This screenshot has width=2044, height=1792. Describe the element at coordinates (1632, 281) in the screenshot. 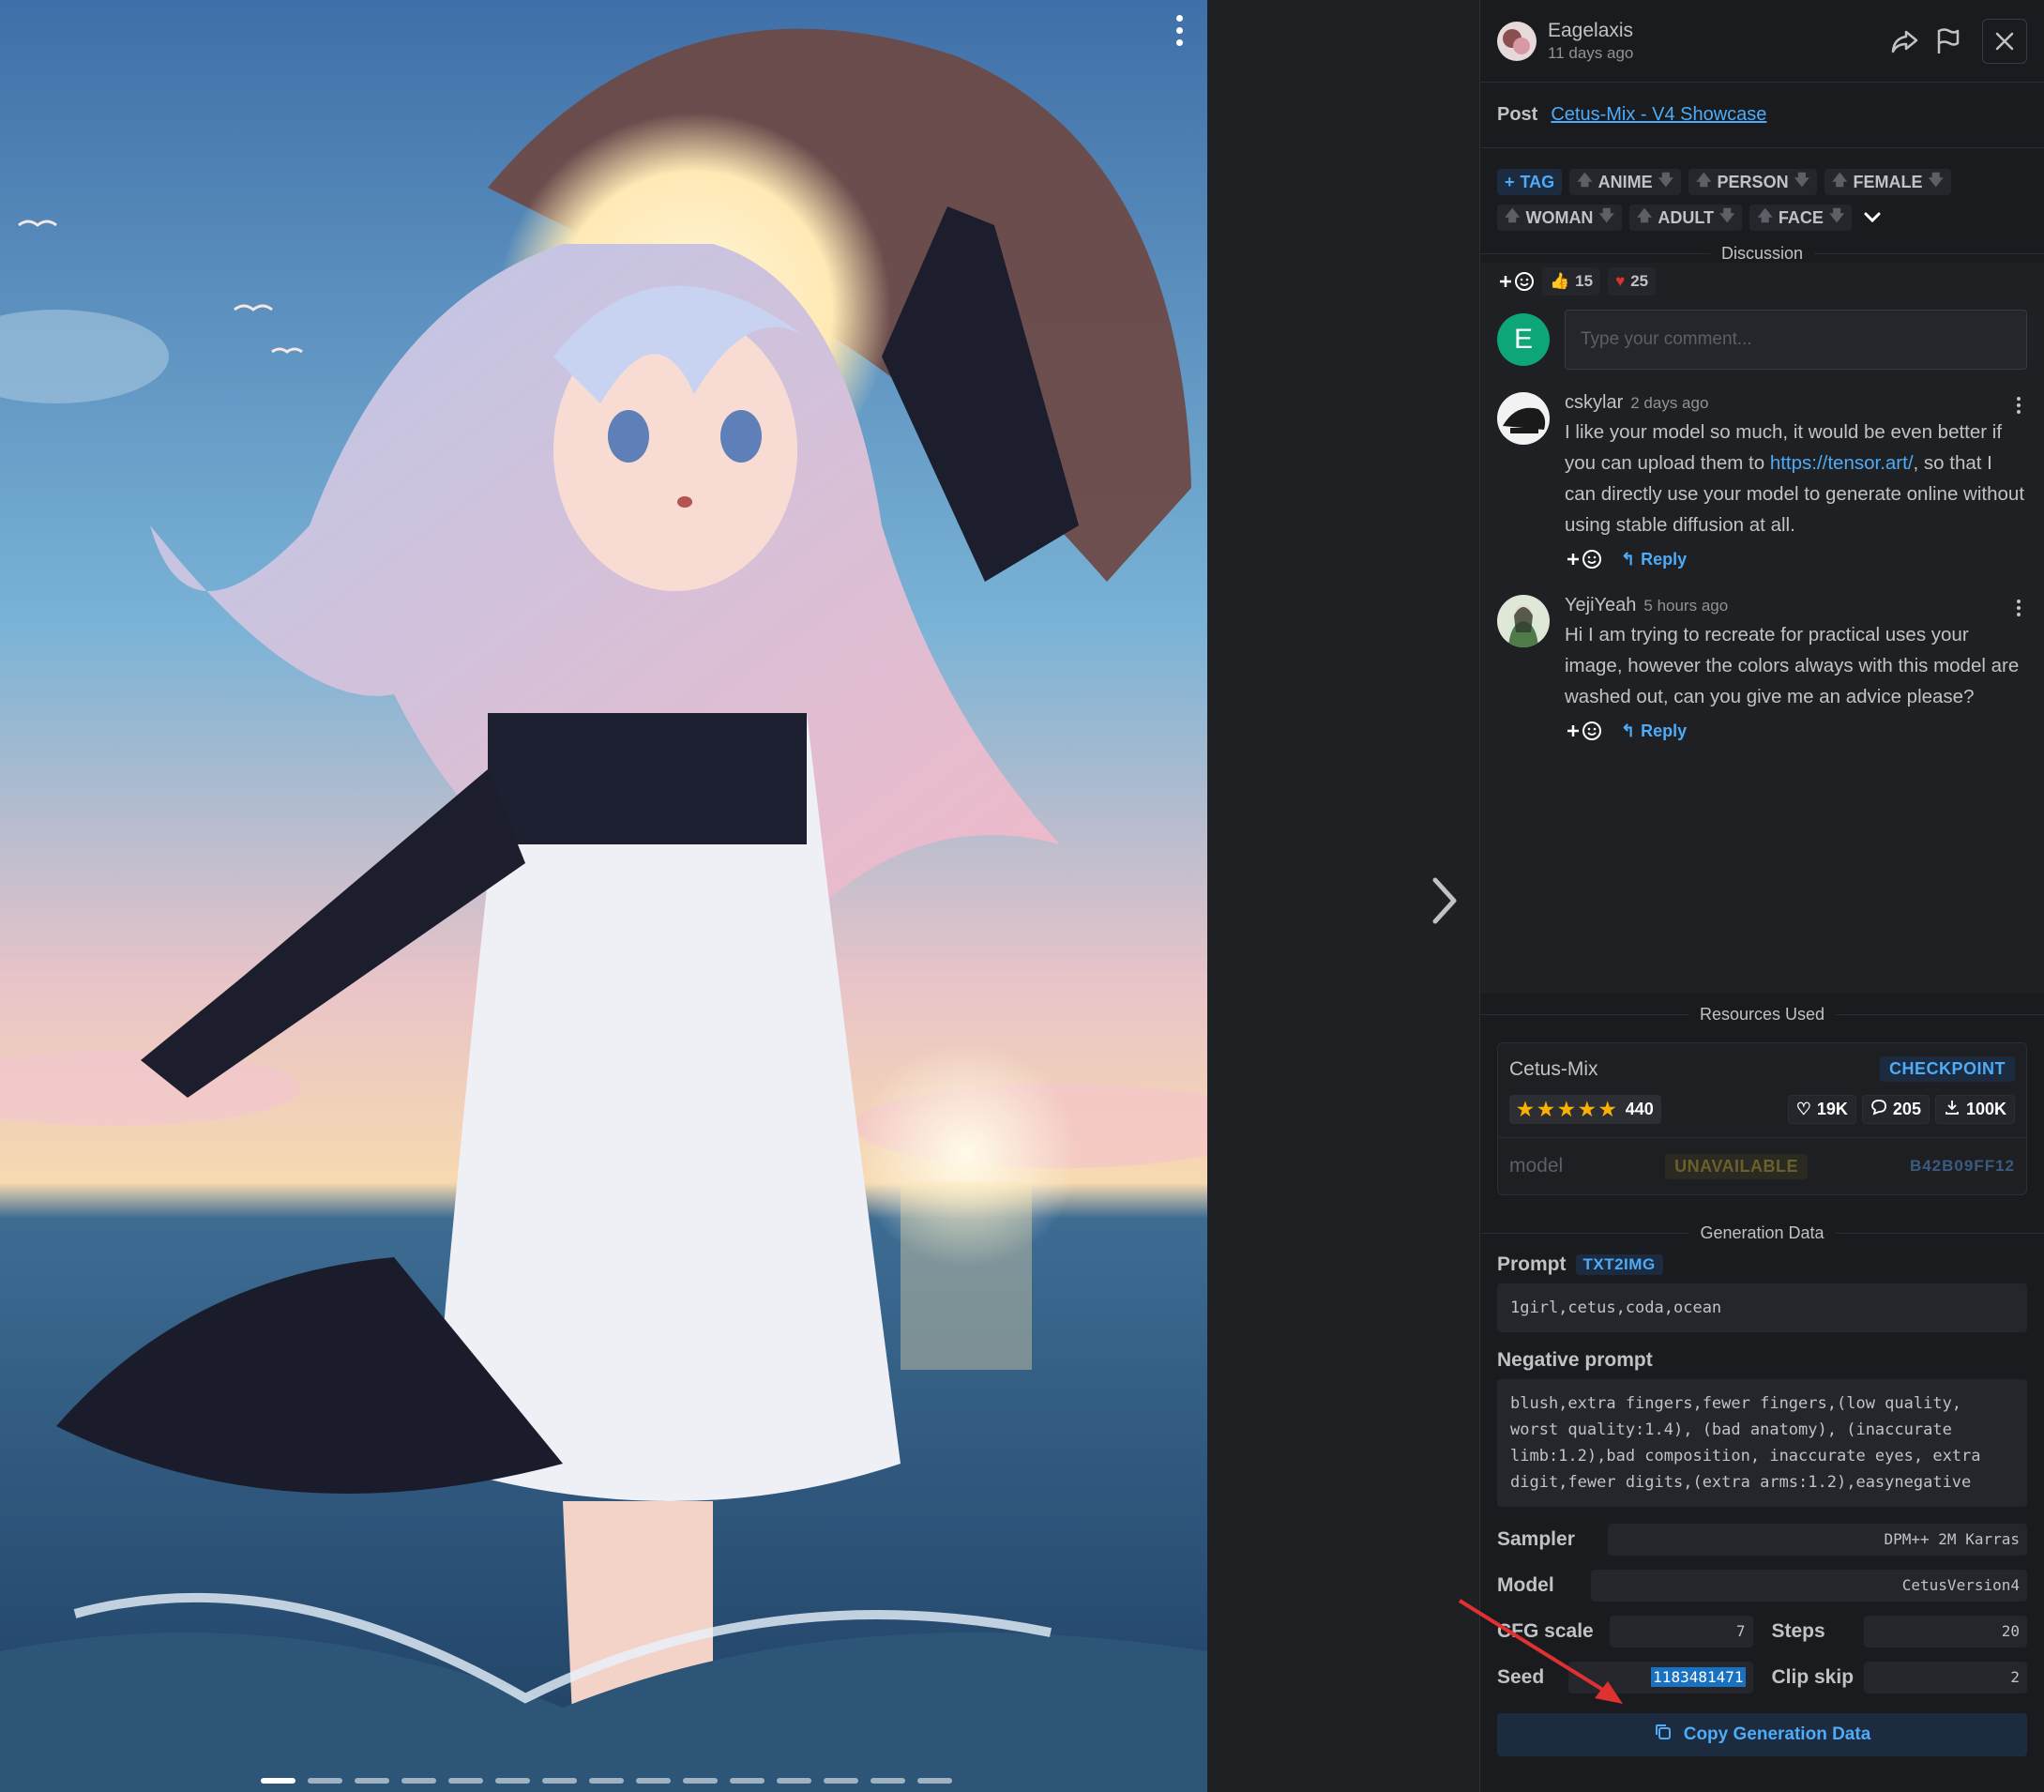

I see `heart-reaction: ♥ 25` at that location.